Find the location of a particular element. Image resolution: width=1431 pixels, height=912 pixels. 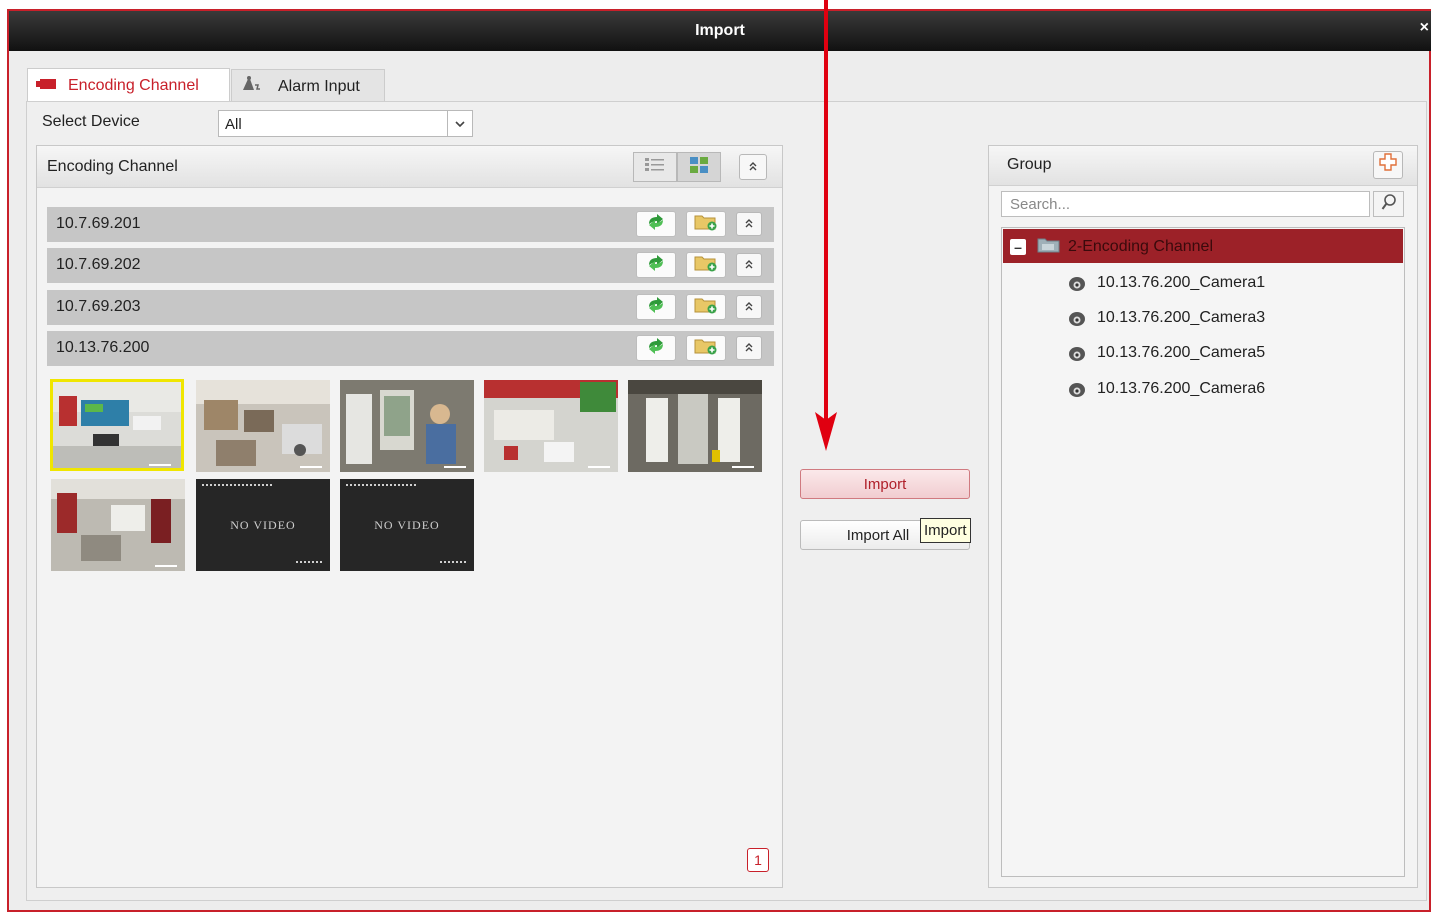

search-icon is located at coordinates (1389, 204).